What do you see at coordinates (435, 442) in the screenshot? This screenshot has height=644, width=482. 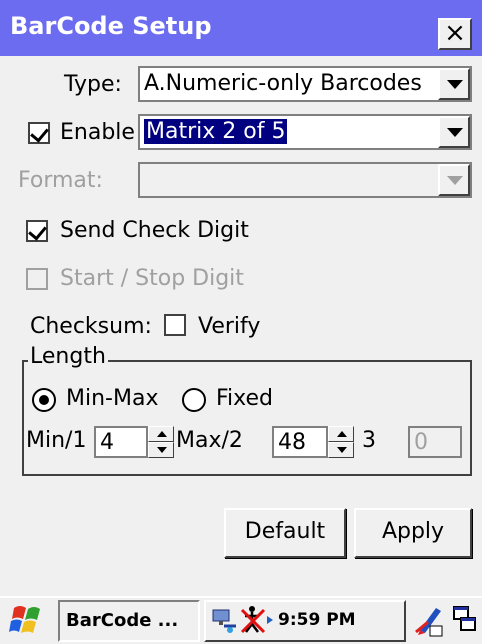 I see `third-input: 0` at bounding box center [435, 442].